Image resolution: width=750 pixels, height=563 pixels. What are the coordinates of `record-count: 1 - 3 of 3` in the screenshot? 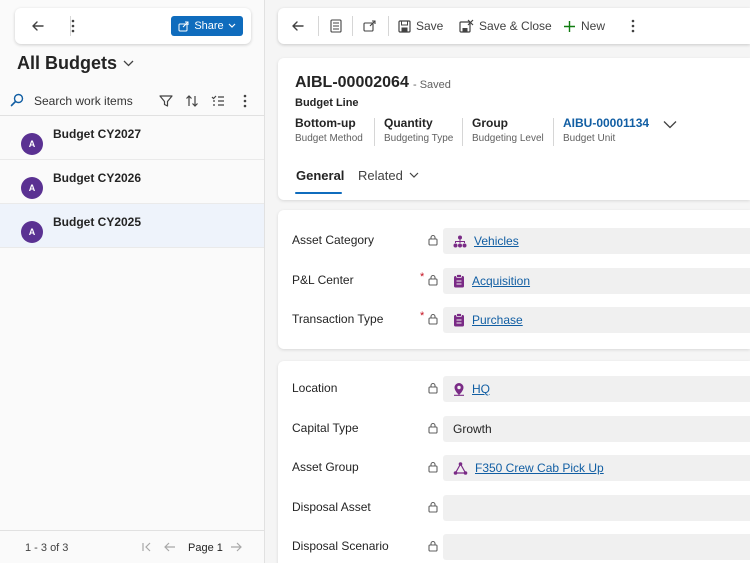 It's located at (47, 548).